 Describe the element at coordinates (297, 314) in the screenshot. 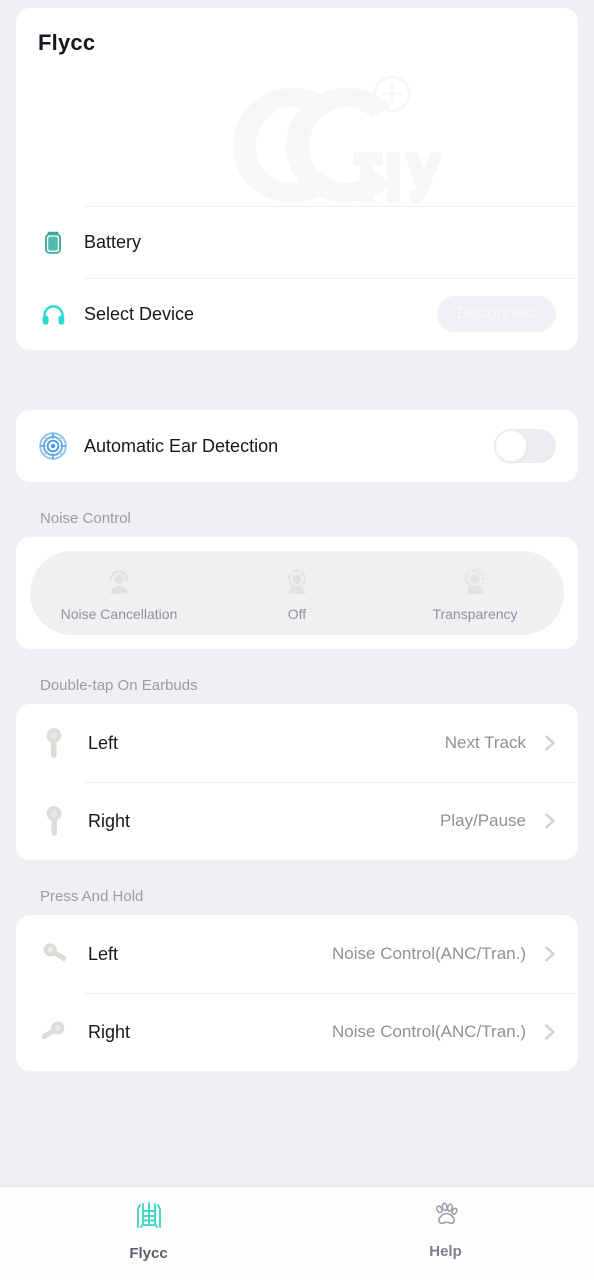

I see `select-device-row: Select Device Disconnect` at that location.